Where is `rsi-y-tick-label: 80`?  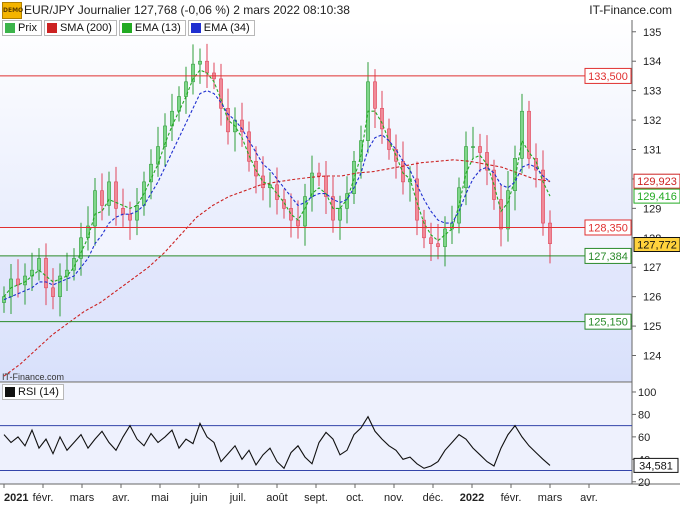 rsi-y-tick-label: 80 is located at coordinates (644, 415).